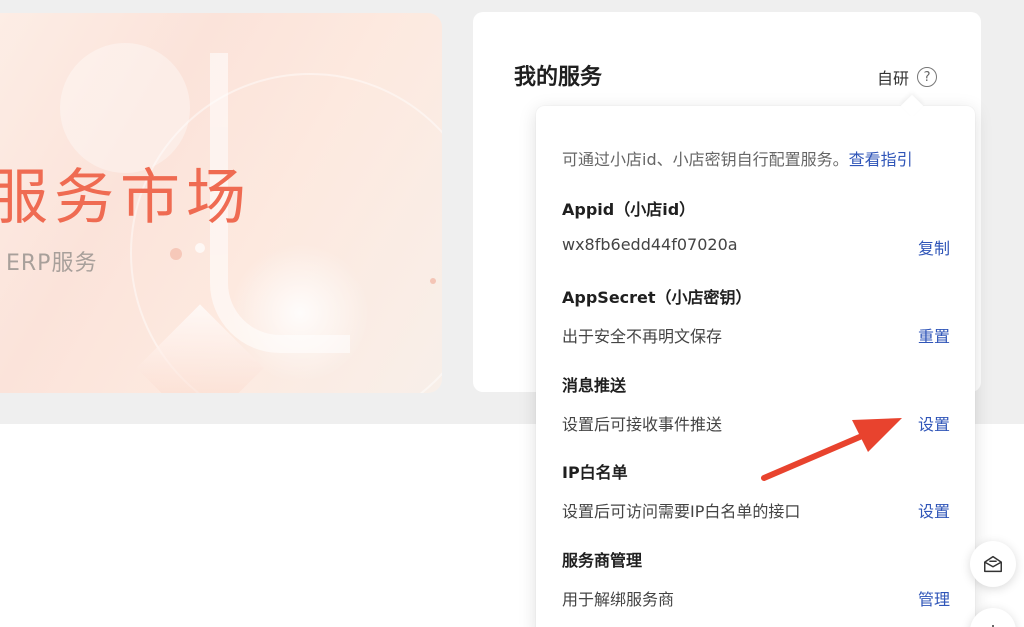 This screenshot has width=1024, height=627. I want to click on message-push-settings-button: 设置, so click(934, 423).